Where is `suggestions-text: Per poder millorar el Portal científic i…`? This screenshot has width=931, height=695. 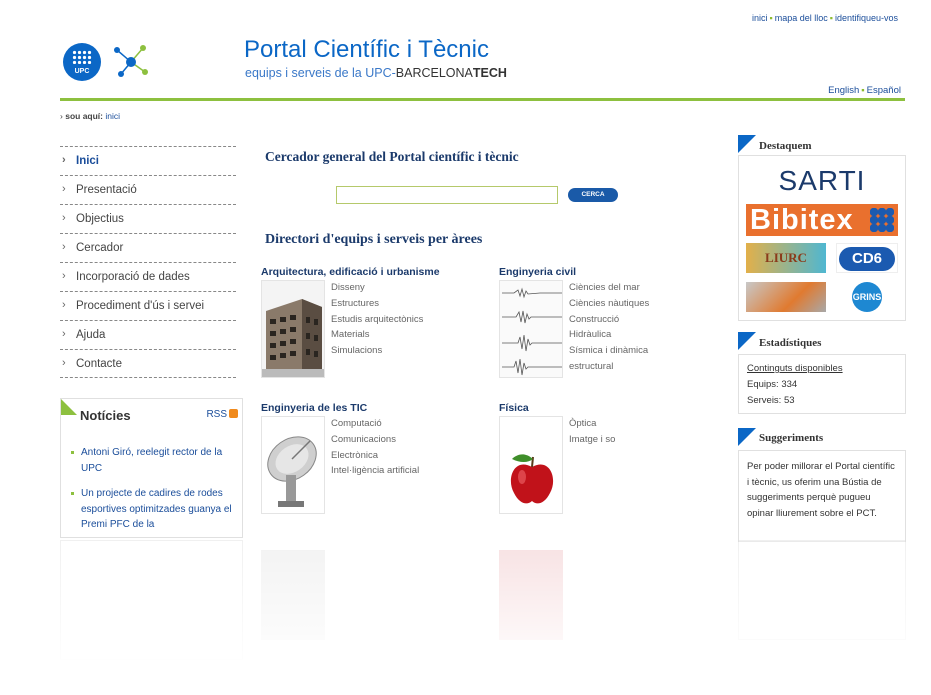 suggestions-text: Per poder millorar el Portal científic i… is located at coordinates (822, 490).